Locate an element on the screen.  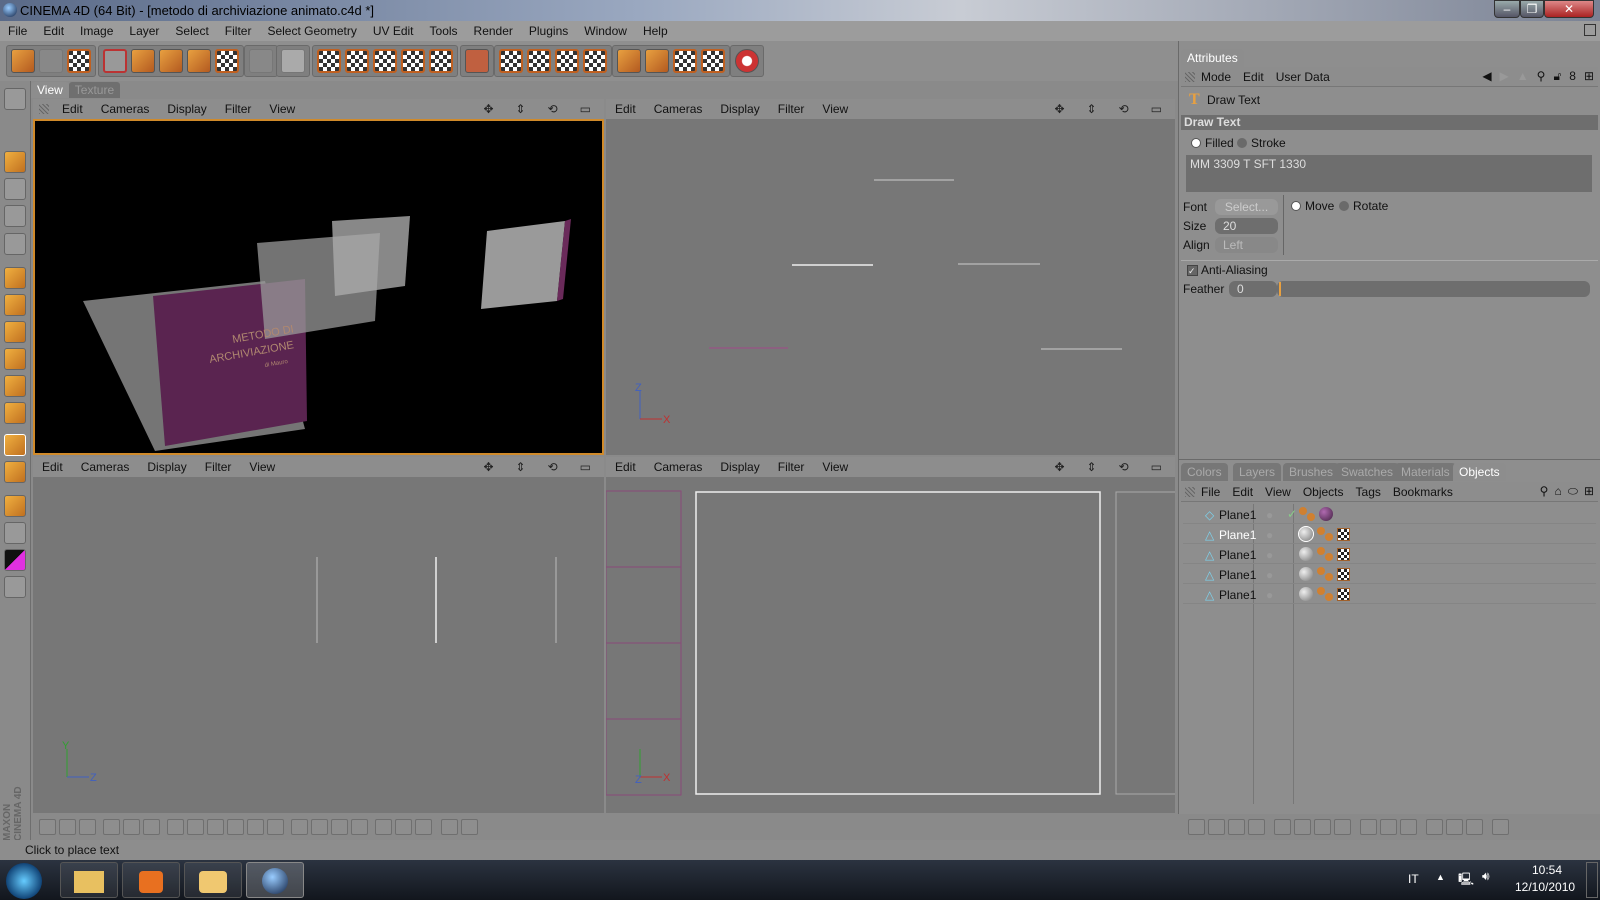
text-input: MM 3309 T SFT 1330 is located at coordinates (1389, 173).